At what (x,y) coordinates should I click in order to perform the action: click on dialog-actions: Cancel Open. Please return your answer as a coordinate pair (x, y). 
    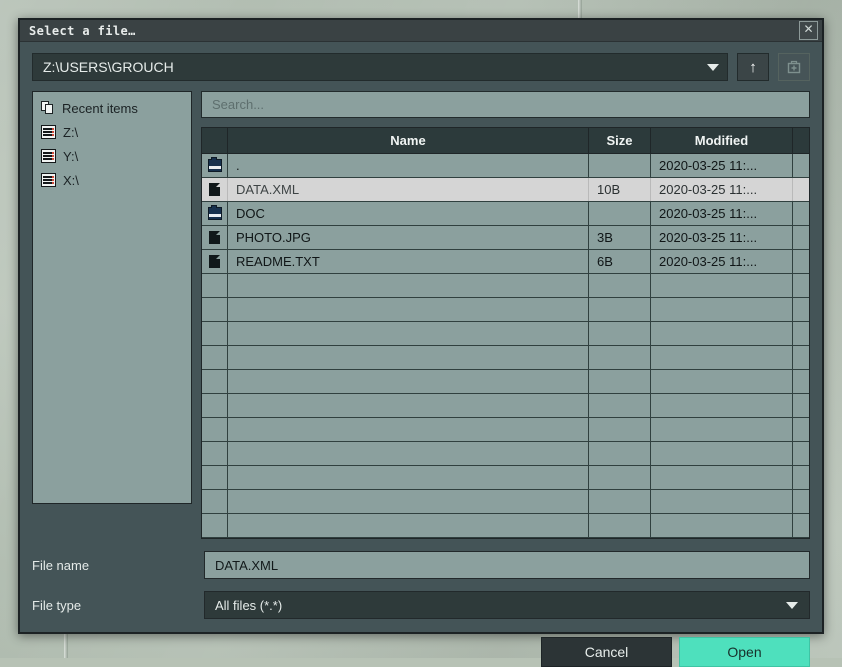
    Looking at the image, I should click on (421, 649).